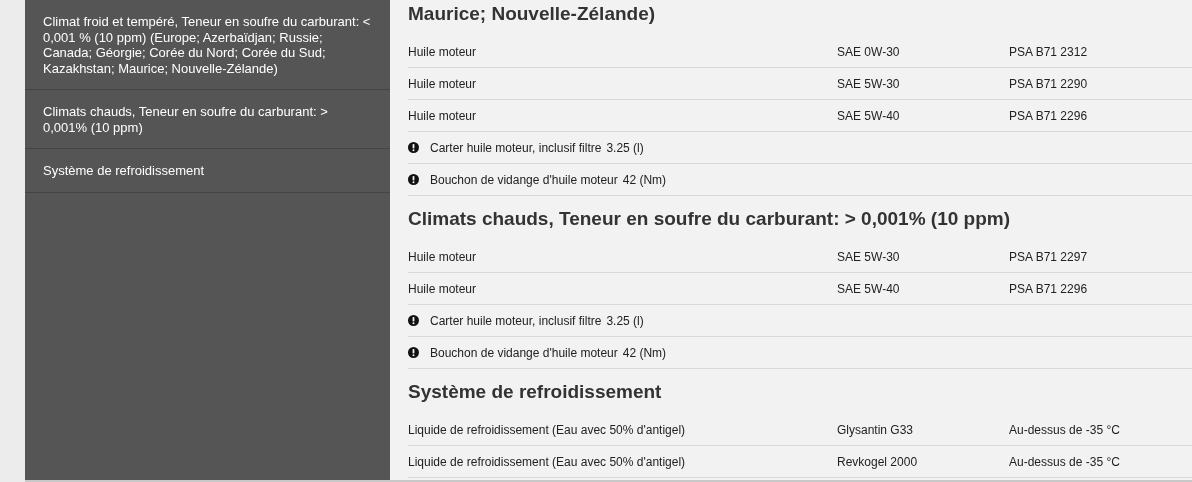  What do you see at coordinates (869, 51) in the screenshot?
I see `table-cell-text: SAE 0W-30` at bounding box center [869, 51].